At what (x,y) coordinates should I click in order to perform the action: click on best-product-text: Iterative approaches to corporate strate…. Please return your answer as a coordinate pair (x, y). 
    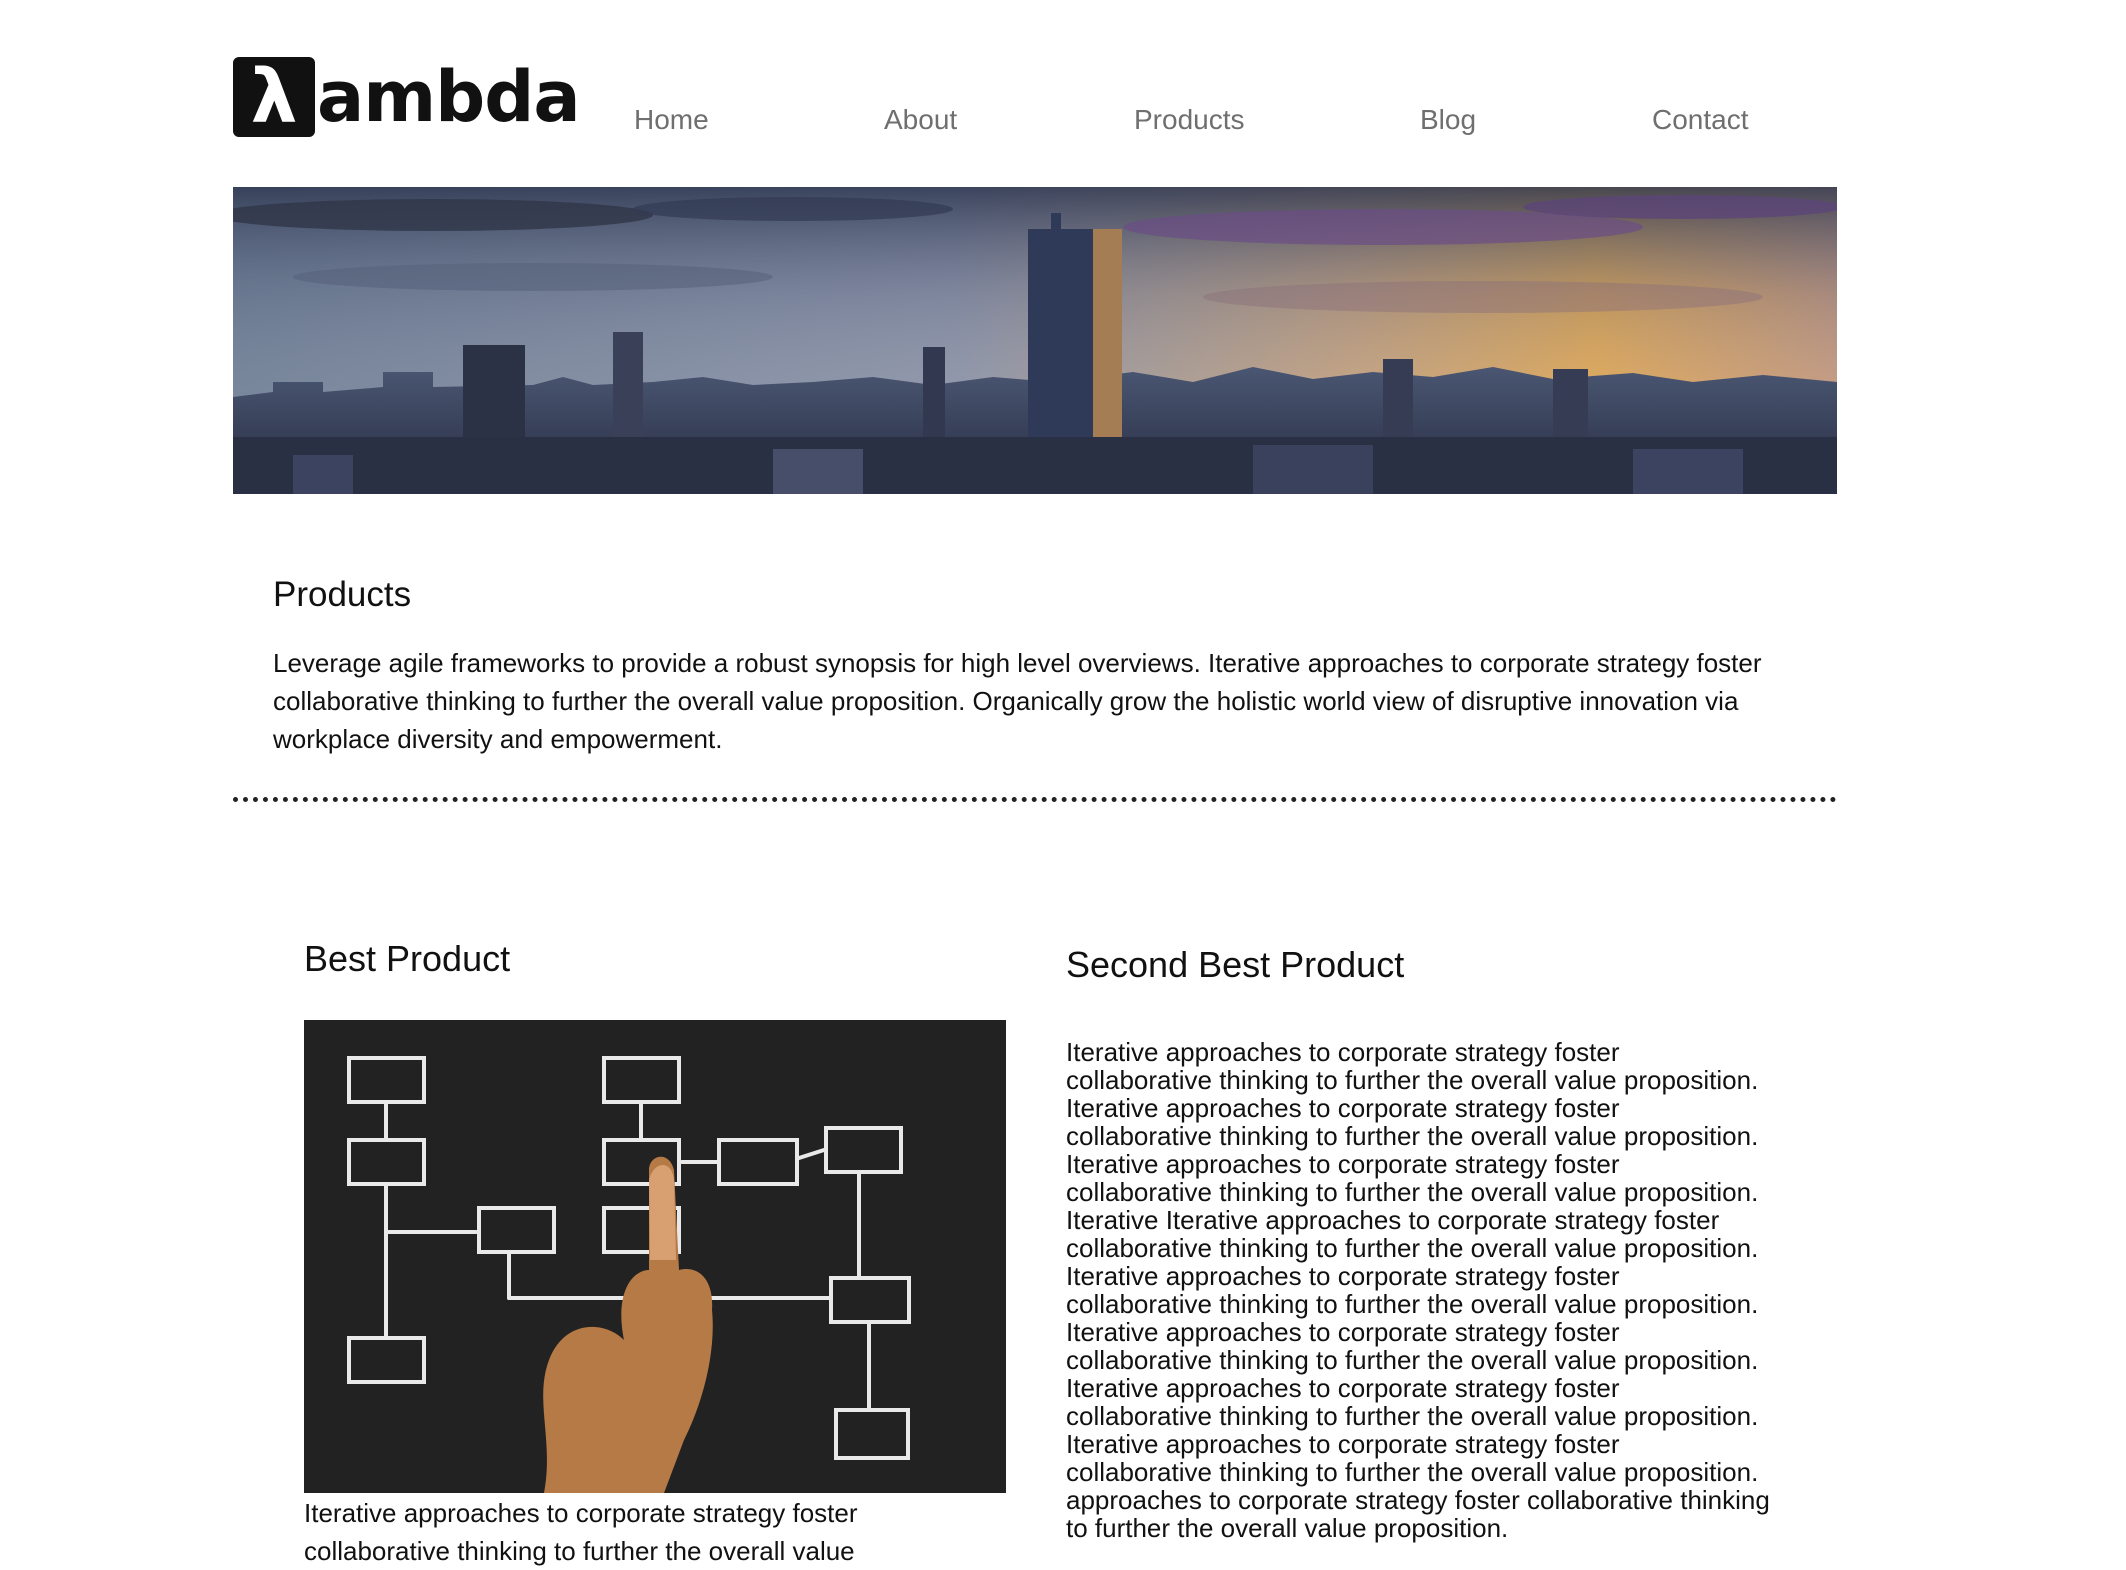
    Looking at the image, I should click on (581, 1532).